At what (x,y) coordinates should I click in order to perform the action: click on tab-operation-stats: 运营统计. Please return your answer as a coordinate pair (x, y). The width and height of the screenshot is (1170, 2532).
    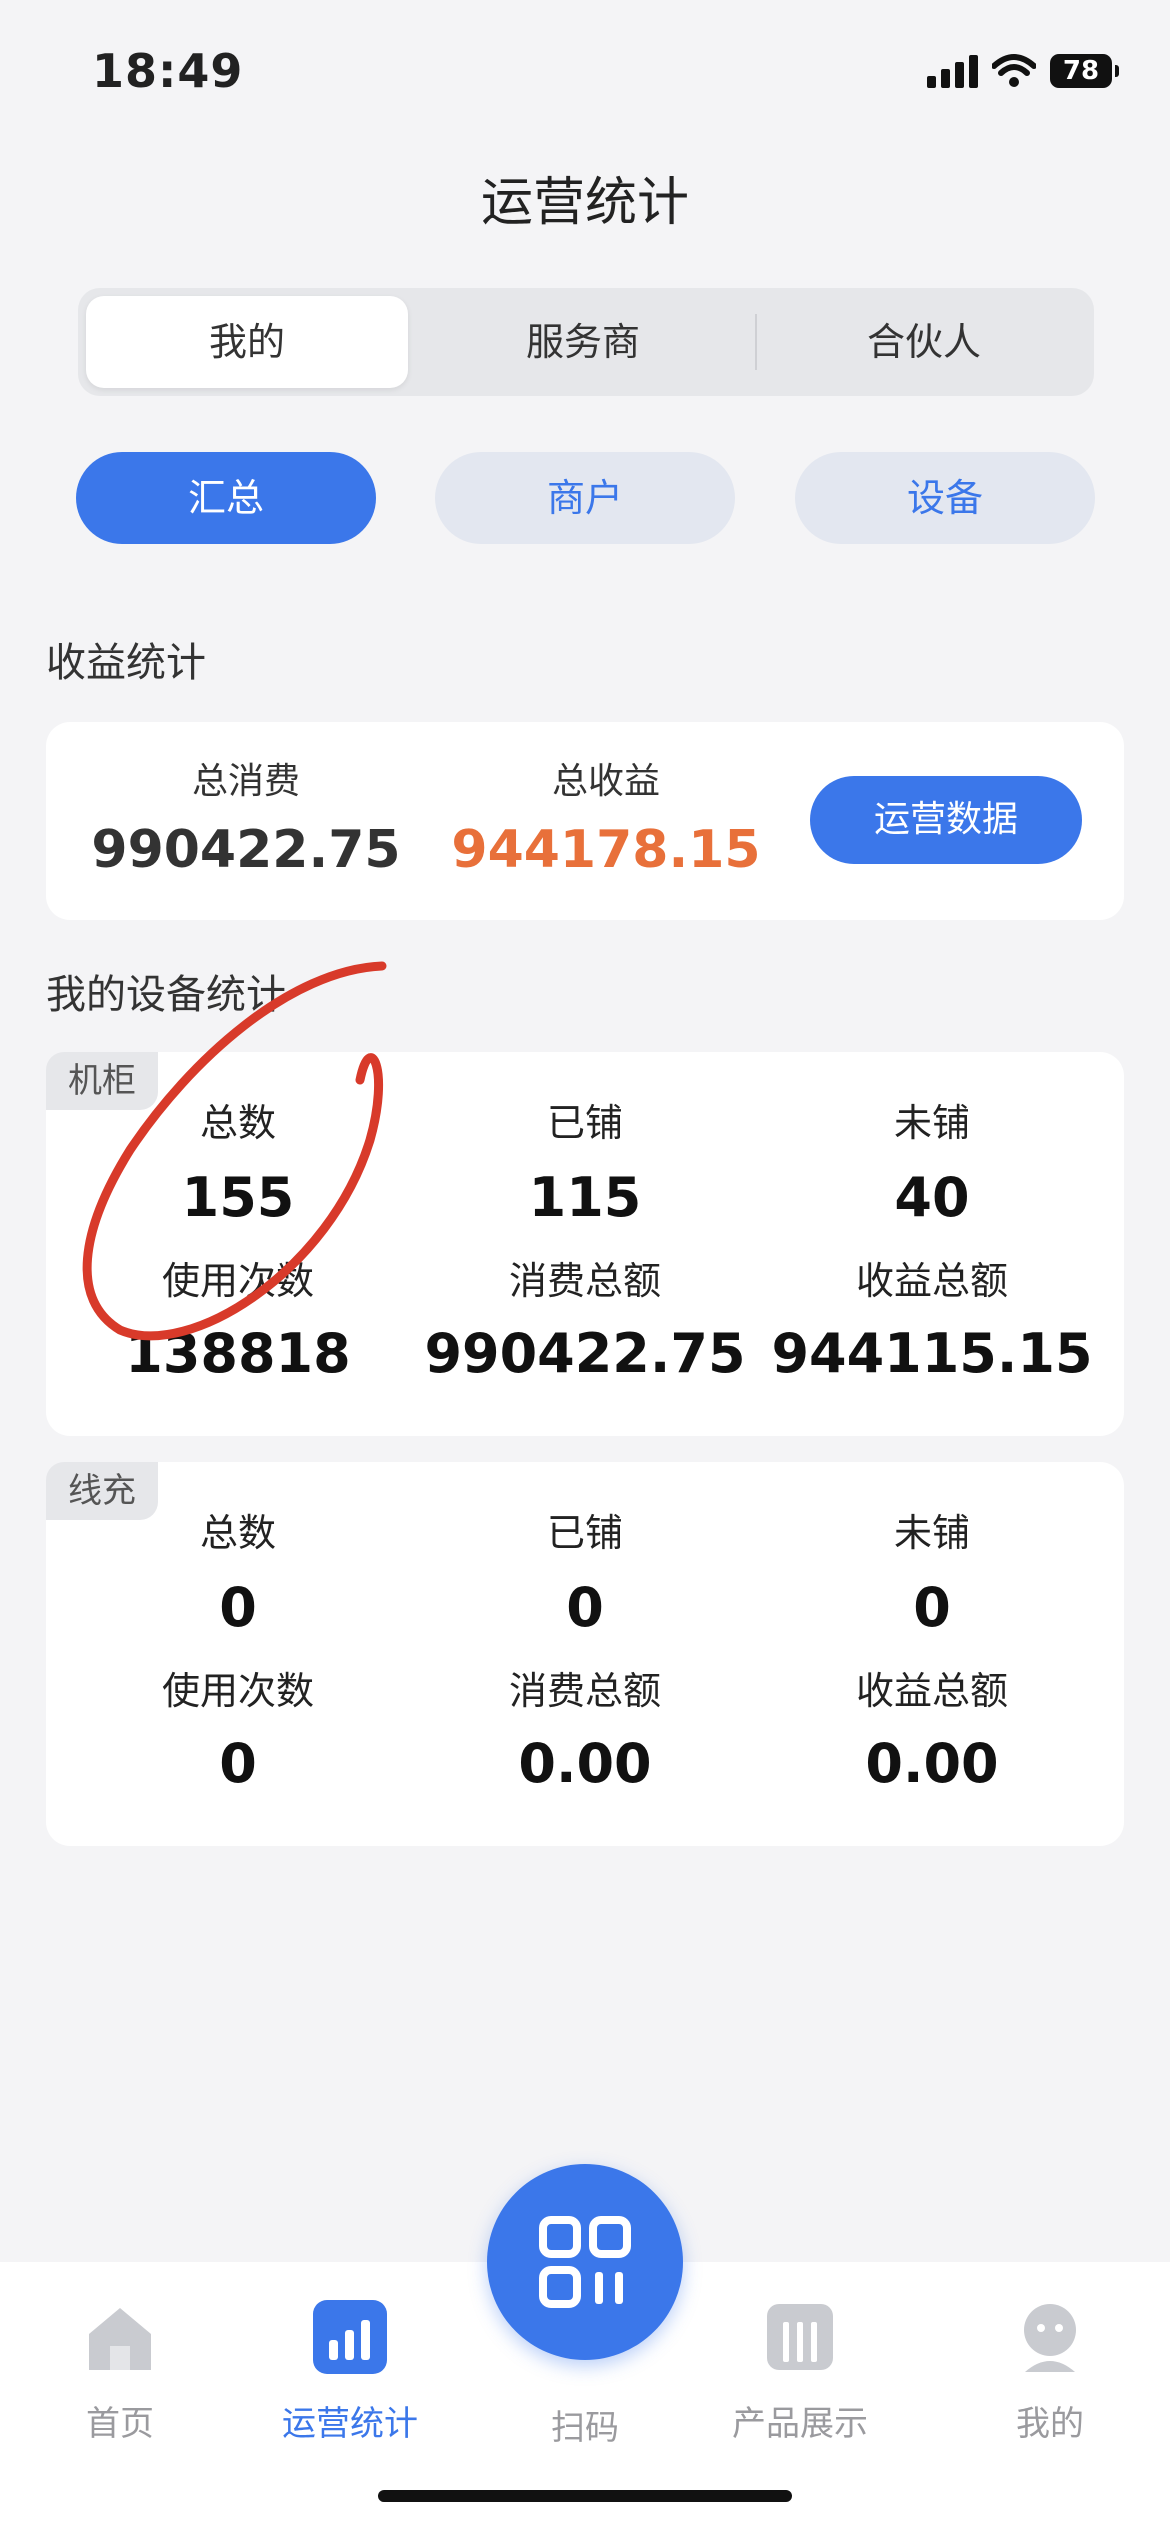
    Looking at the image, I should click on (350, 2372).